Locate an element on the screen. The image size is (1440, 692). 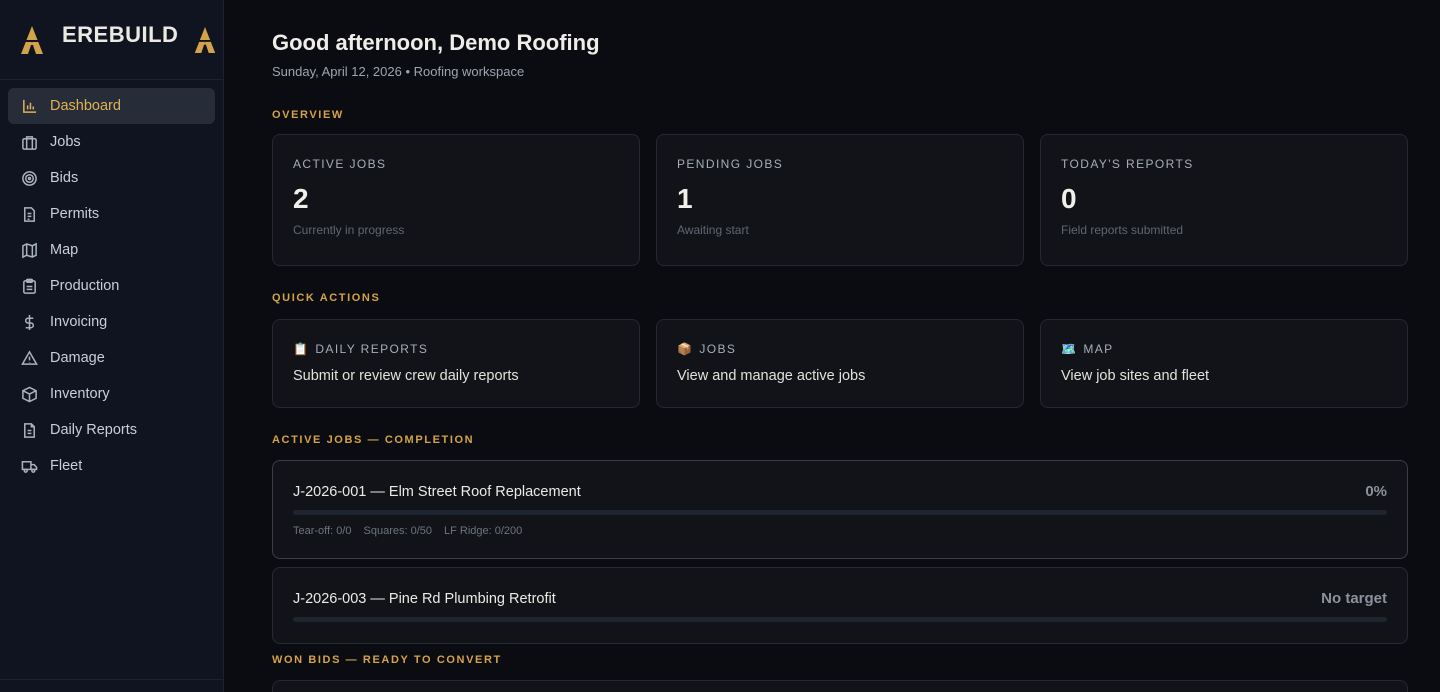
target-icon is located at coordinates (29, 178).